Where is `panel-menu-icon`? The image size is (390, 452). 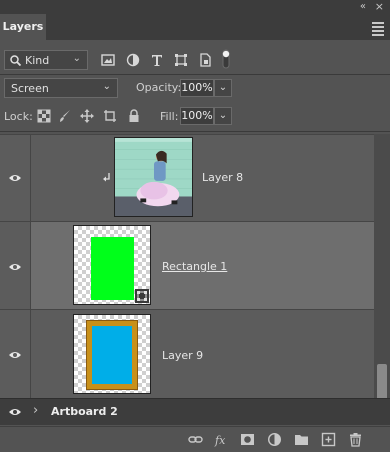
panel-menu-icon is located at coordinates (378, 30).